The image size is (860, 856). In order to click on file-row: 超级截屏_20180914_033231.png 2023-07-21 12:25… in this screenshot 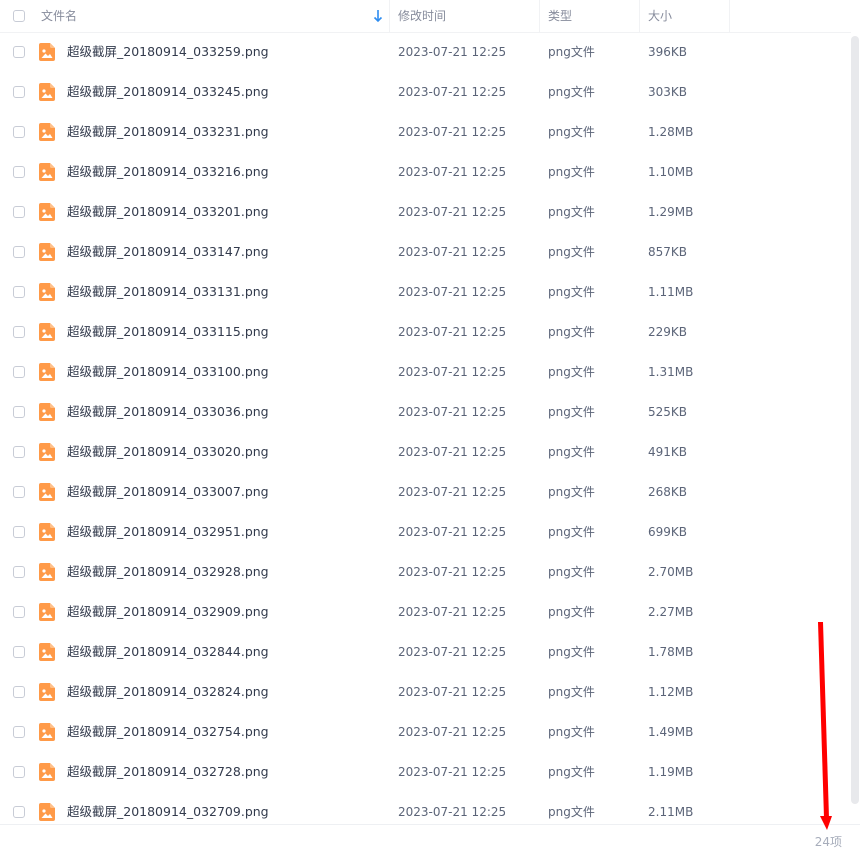, I will do `click(425, 132)`.